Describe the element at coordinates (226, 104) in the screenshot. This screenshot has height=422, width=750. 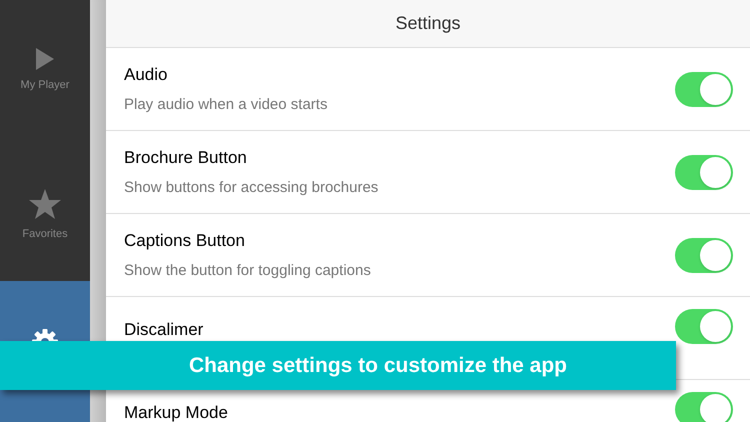
I see `setting-description: Play audio when a video starts` at that location.